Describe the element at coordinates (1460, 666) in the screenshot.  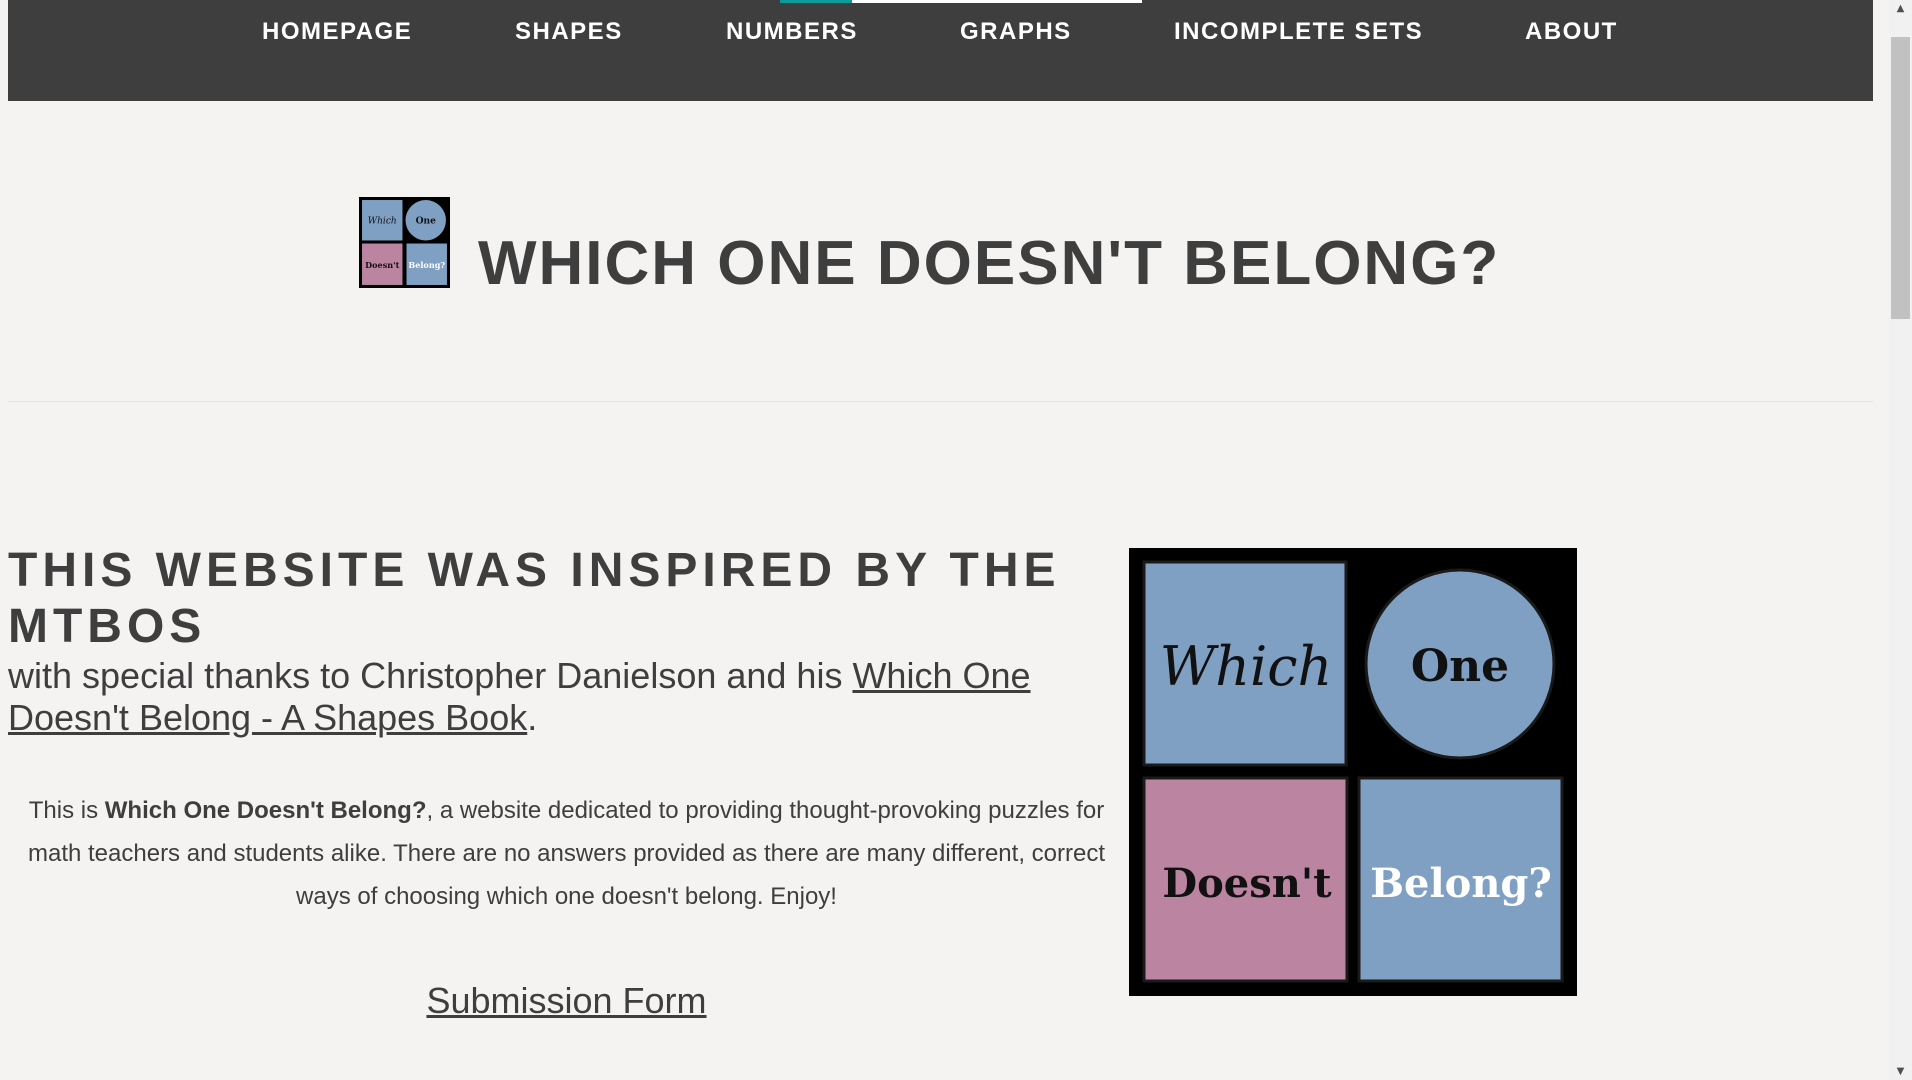
I see `big-logo-word-one: One` at that location.